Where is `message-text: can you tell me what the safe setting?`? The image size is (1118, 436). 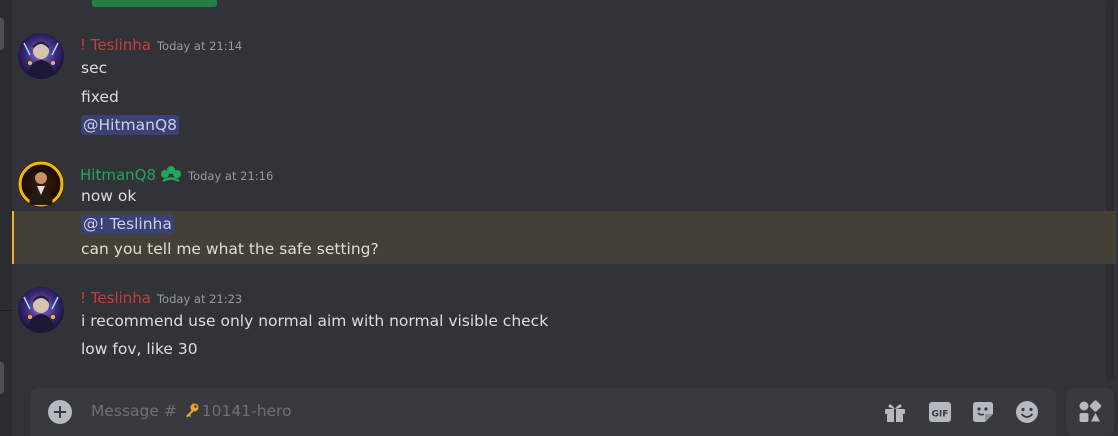 message-text: can you tell me what the safe setting? is located at coordinates (230, 249).